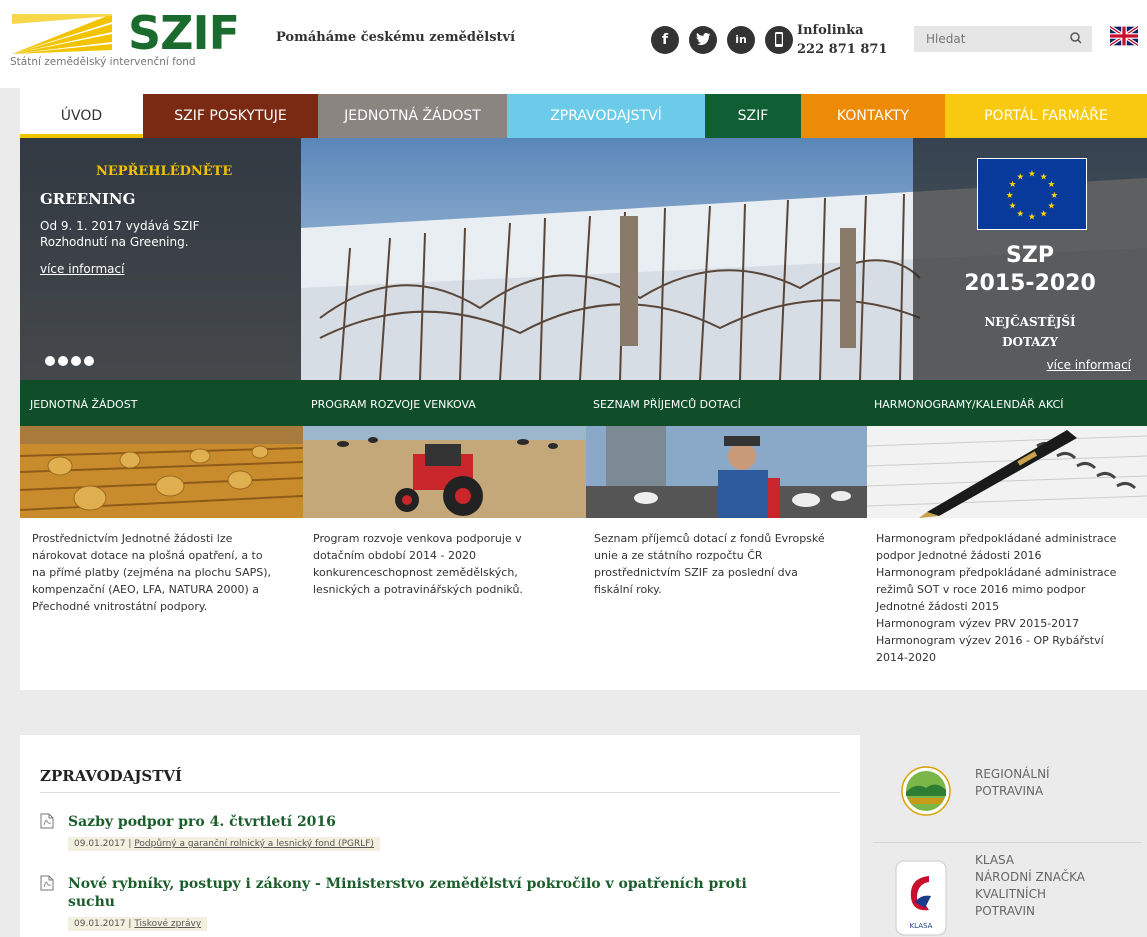 The height and width of the screenshot is (937, 1147). What do you see at coordinates (842, 49) in the screenshot?
I see `infolinka-number: 222 871 871` at bounding box center [842, 49].